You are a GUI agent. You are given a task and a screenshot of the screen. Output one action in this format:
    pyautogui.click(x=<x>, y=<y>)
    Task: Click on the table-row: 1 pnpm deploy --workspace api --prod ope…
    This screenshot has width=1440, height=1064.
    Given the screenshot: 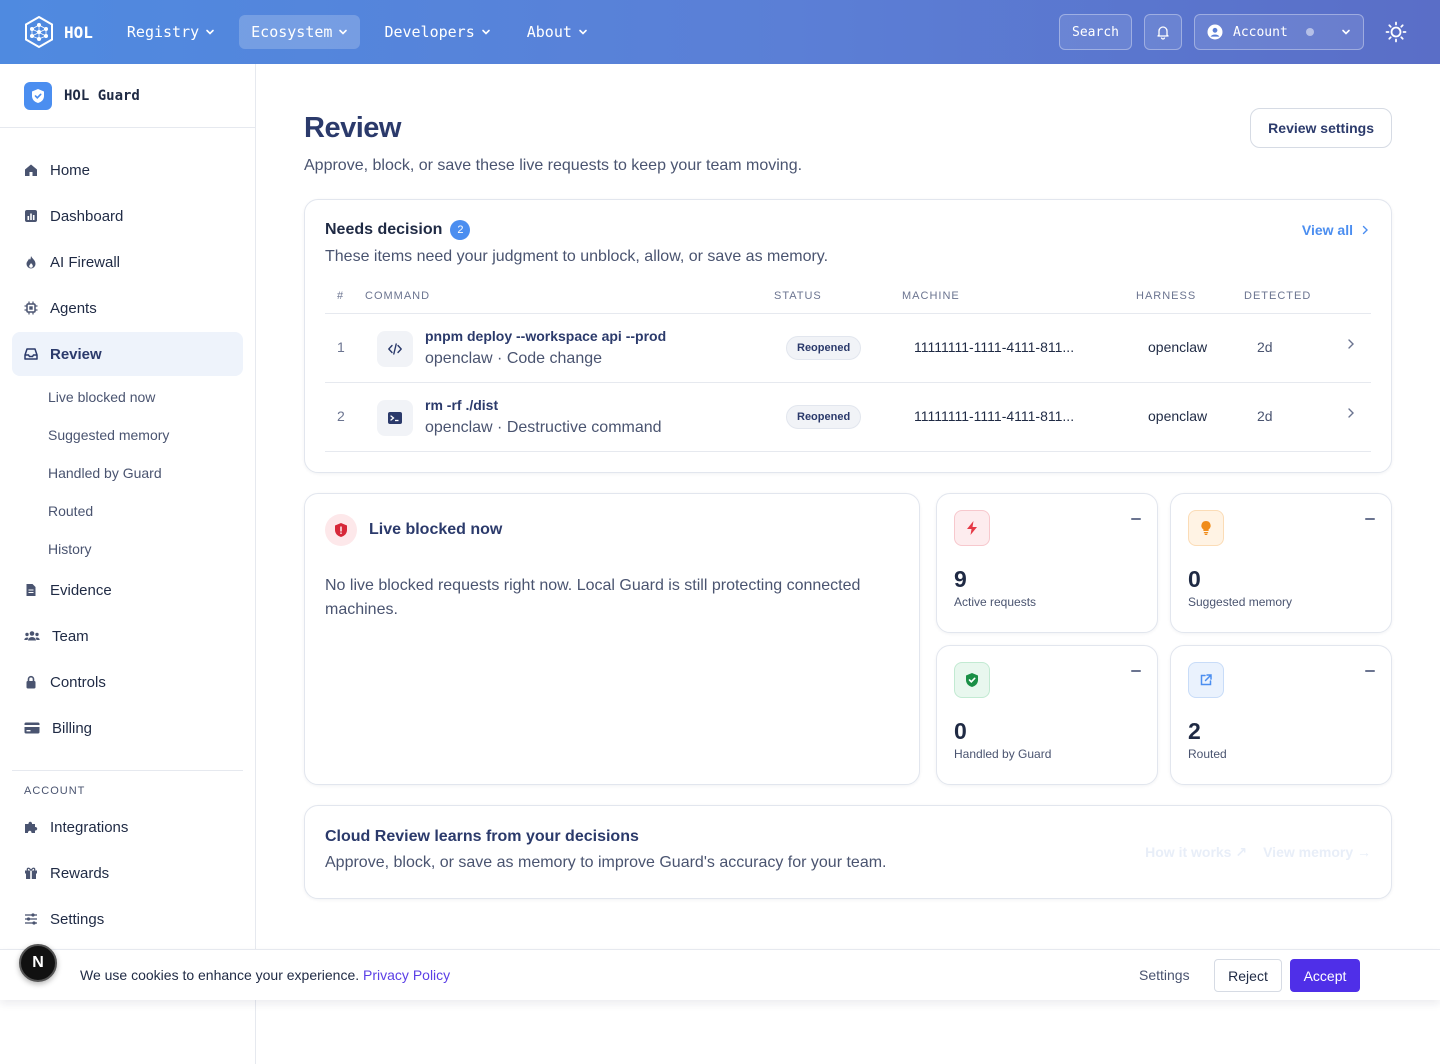 What is the action you would take?
    pyautogui.click(x=848, y=348)
    